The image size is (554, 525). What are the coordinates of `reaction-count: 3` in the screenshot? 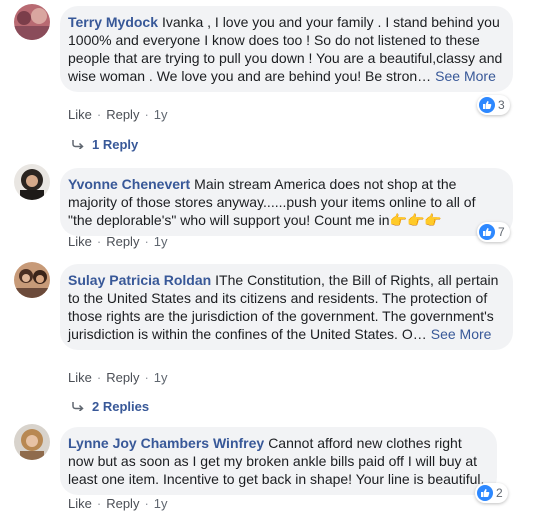 It's located at (493, 105).